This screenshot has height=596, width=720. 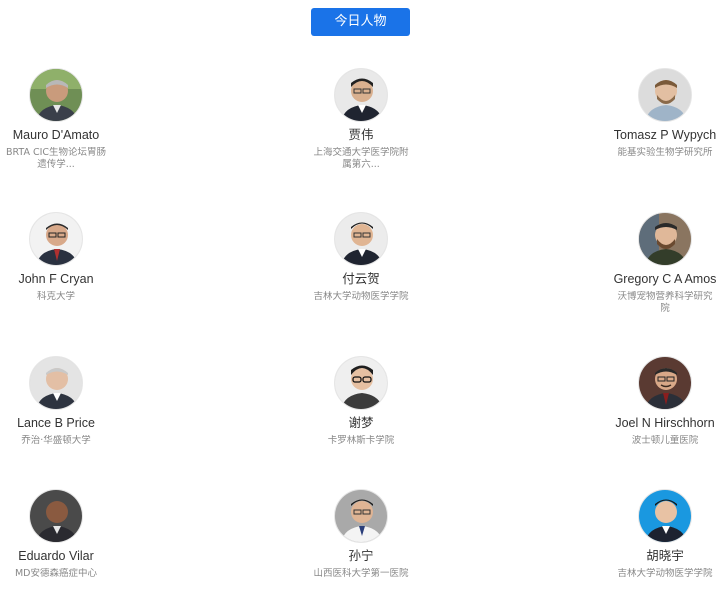 I want to click on person-org: 乔治·华盛顿大学, so click(x=56, y=440).